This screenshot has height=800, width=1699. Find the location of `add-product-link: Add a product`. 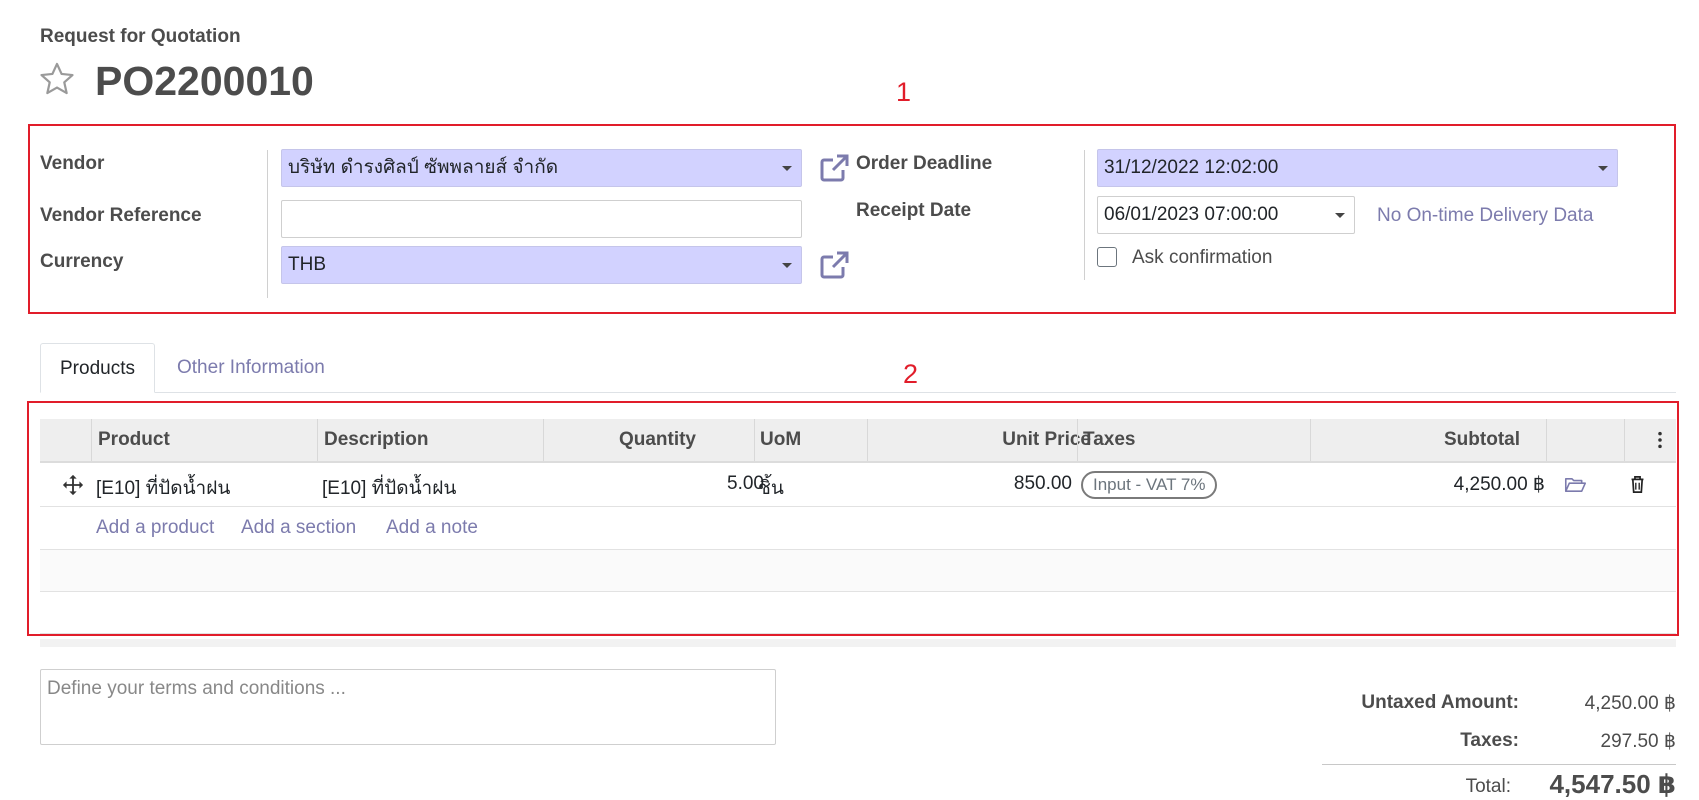

add-product-link: Add a product is located at coordinates (155, 528).